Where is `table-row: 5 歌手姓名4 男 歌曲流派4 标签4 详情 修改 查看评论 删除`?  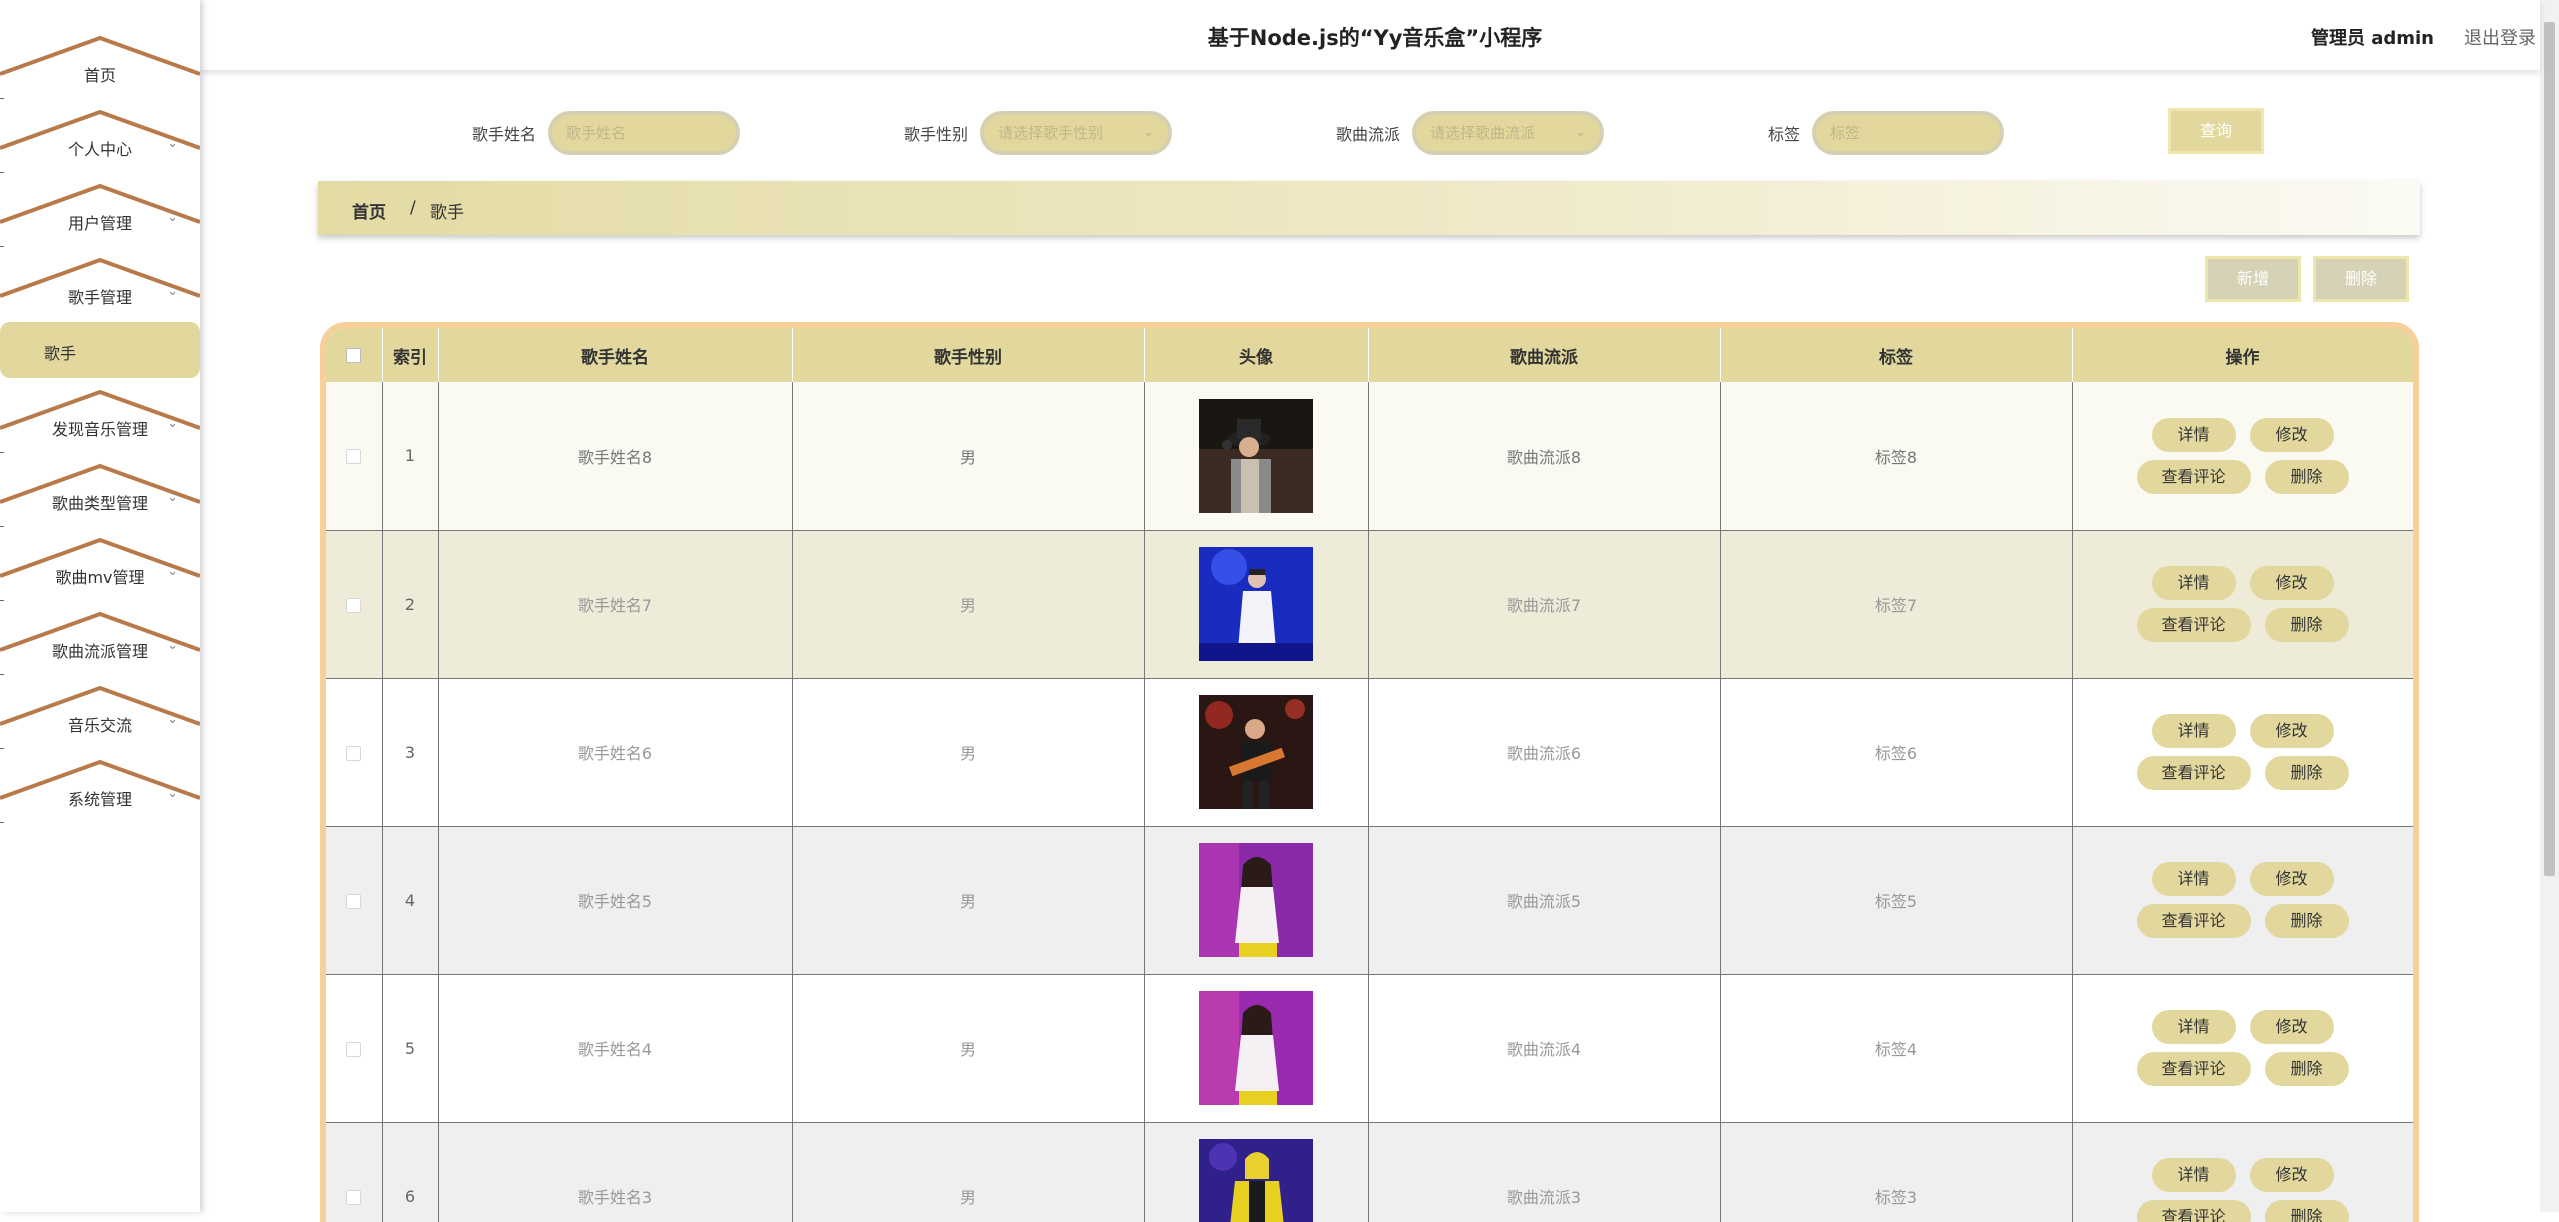
table-row: 5 歌手姓名4 男 歌曲流派4 标签4 详情 修改 查看评论 删除 is located at coordinates (1369, 1048).